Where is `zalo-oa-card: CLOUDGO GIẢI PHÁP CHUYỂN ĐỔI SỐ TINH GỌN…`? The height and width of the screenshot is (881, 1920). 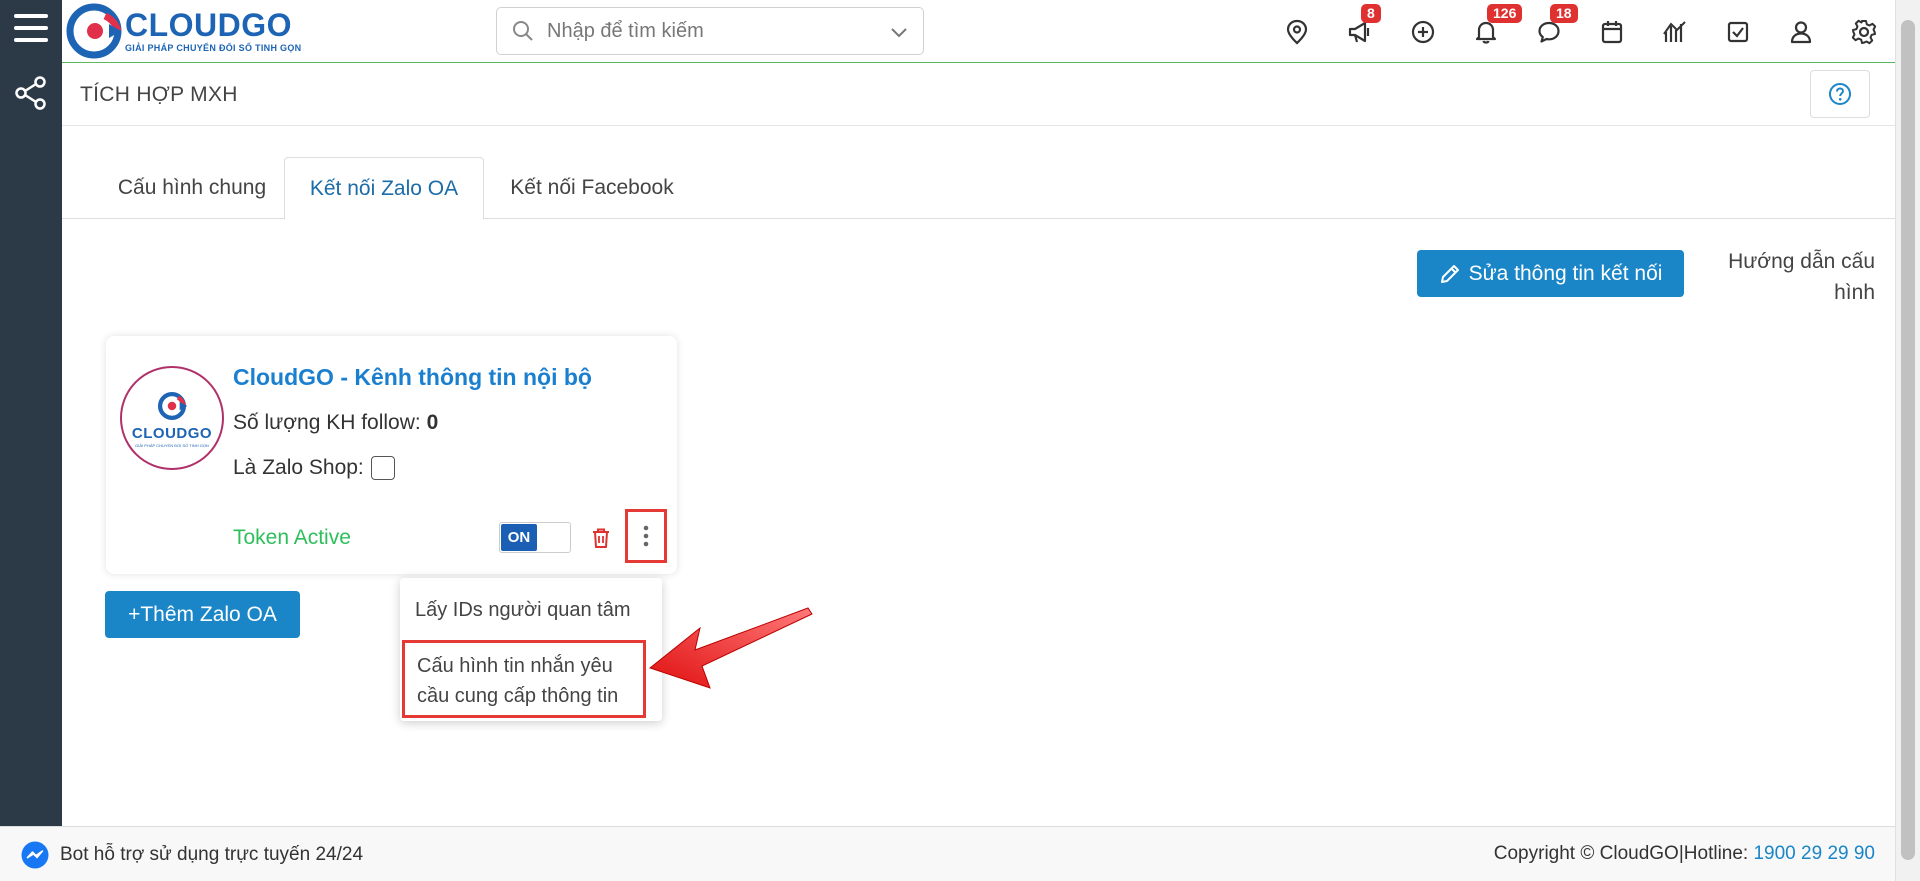
zalo-oa-card: CLOUDGO GIẢI PHÁP CHUYỂN ĐỔI SỐ TINH GỌN… is located at coordinates (391, 455).